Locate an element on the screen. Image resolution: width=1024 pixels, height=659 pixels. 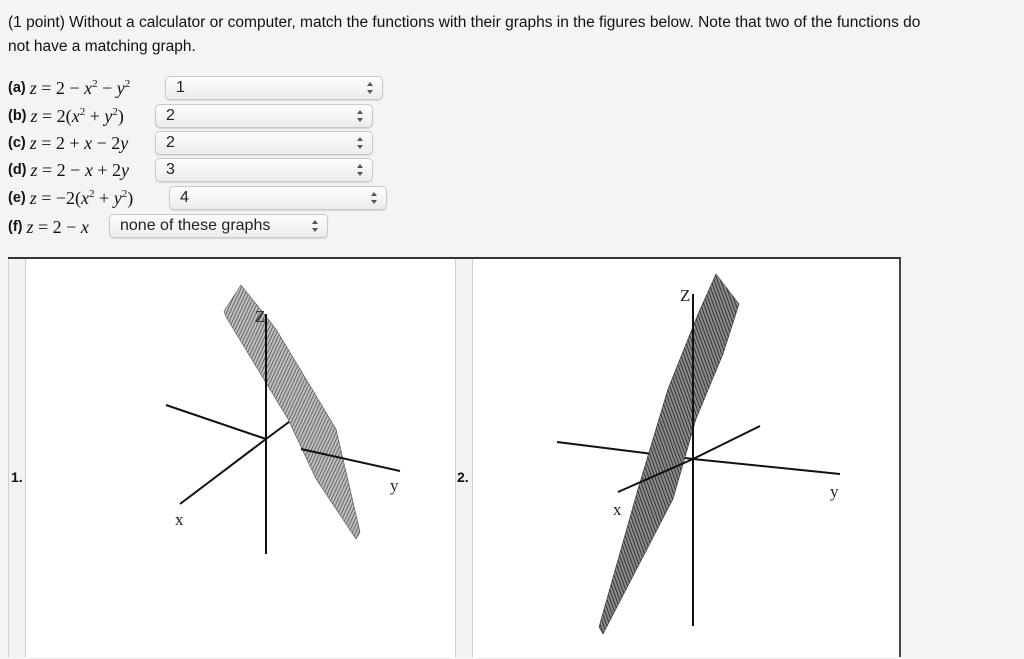
graph-1-plot: Z x y is located at coordinates (283, 419).